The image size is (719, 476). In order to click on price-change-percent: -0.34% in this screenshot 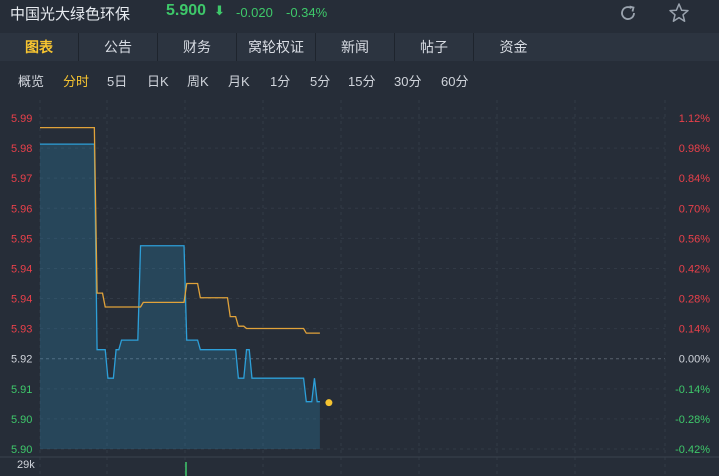, I will do `click(307, 12)`.